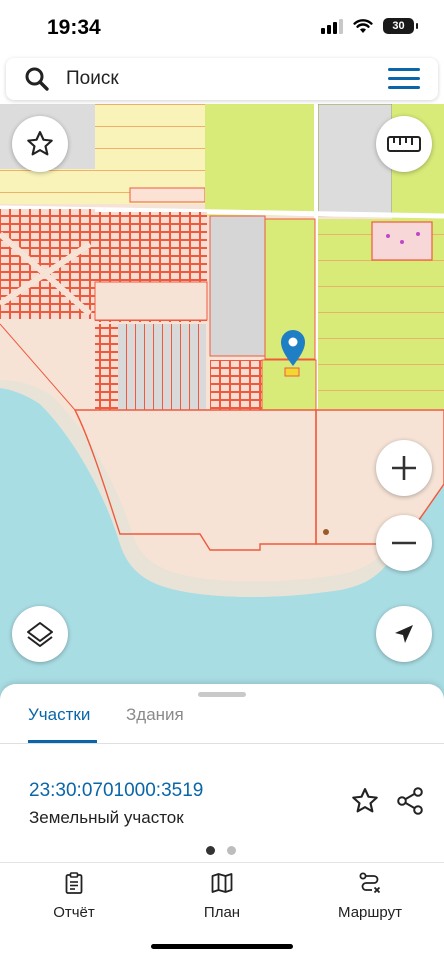 The height and width of the screenshot is (960, 444). I want to click on minus-icon, so click(404, 543).